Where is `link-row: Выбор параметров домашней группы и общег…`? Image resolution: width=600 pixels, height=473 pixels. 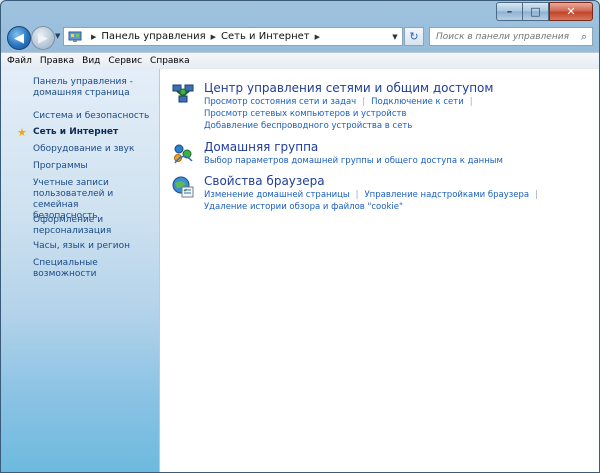
link-row: Выбор параметров домашней группы и общег… is located at coordinates (353, 161).